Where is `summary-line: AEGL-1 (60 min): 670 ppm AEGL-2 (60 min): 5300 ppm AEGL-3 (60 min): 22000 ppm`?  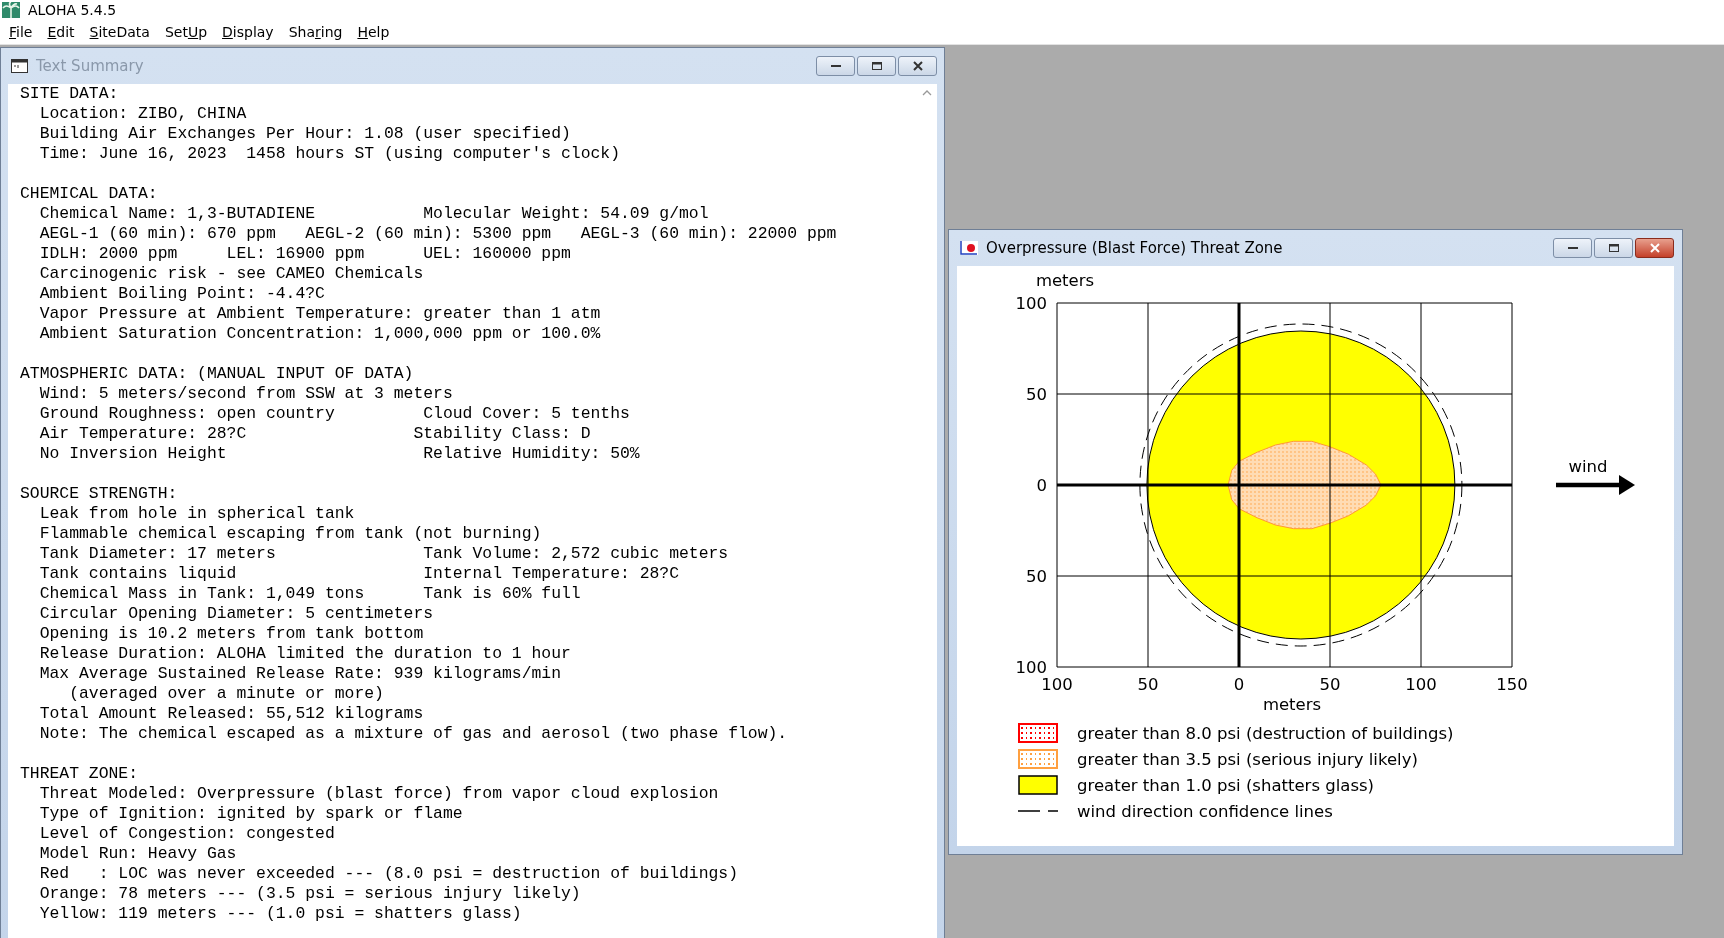 summary-line: AEGL-1 (60 min): 670 ppm AEGL-2 (60 min): 5300 ppm AEGL-3 (60 min): 22000 ppm is located at coordinates (438, 234).